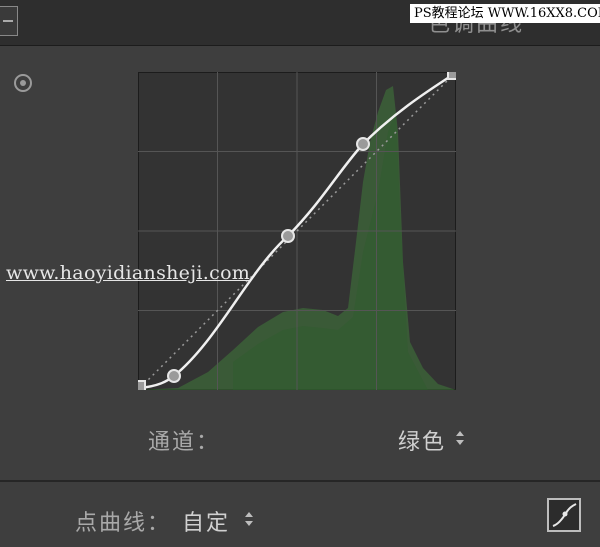 The height and width of the screenshot is (547, 600). Describe the element at coordinates (300, 23) in the screenshot. I see `panel-header: 色调曲线 PS教程论坛 WWW.16XX8.COM` at that location.